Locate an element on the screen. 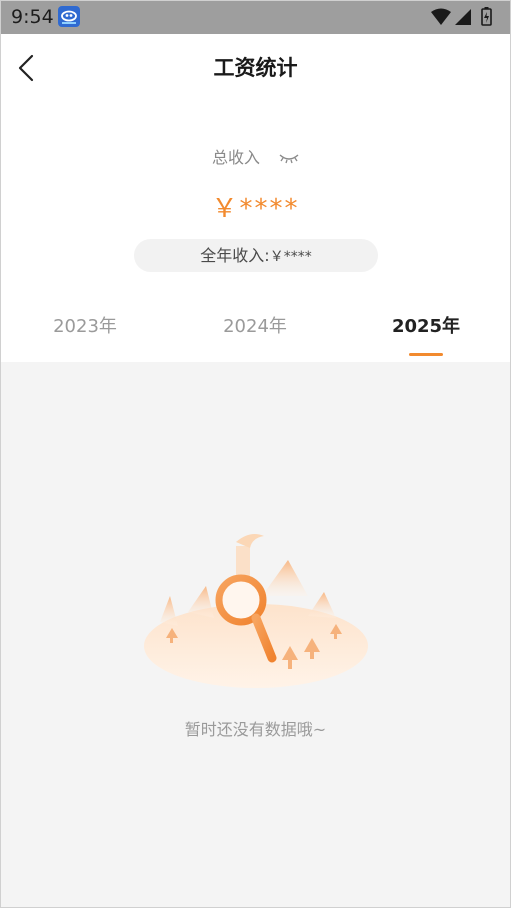  status-icons is located at coordinates (463, 17).